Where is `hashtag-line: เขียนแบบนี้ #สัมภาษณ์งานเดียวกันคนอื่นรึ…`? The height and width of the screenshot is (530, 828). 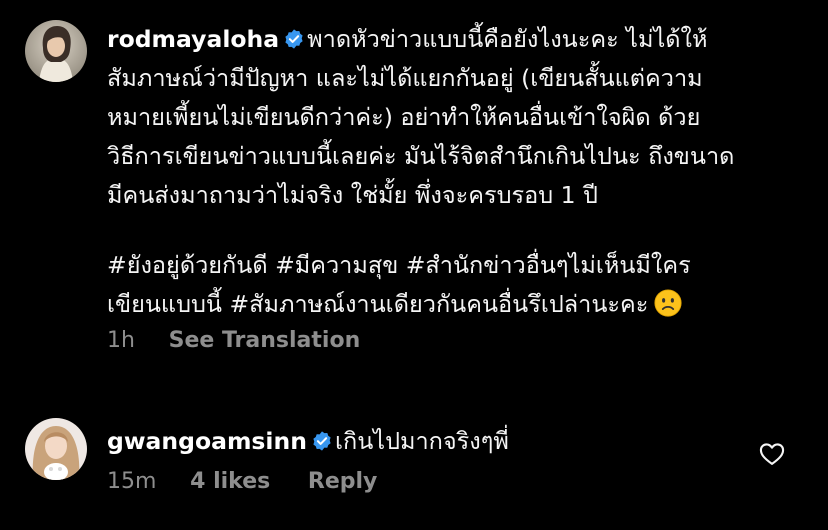
hashtag-line: เขียนแบบนี้ #สัมภาษณ์งานเดียวกันคนอื่นรึ… is located at coordinates (377, 304).